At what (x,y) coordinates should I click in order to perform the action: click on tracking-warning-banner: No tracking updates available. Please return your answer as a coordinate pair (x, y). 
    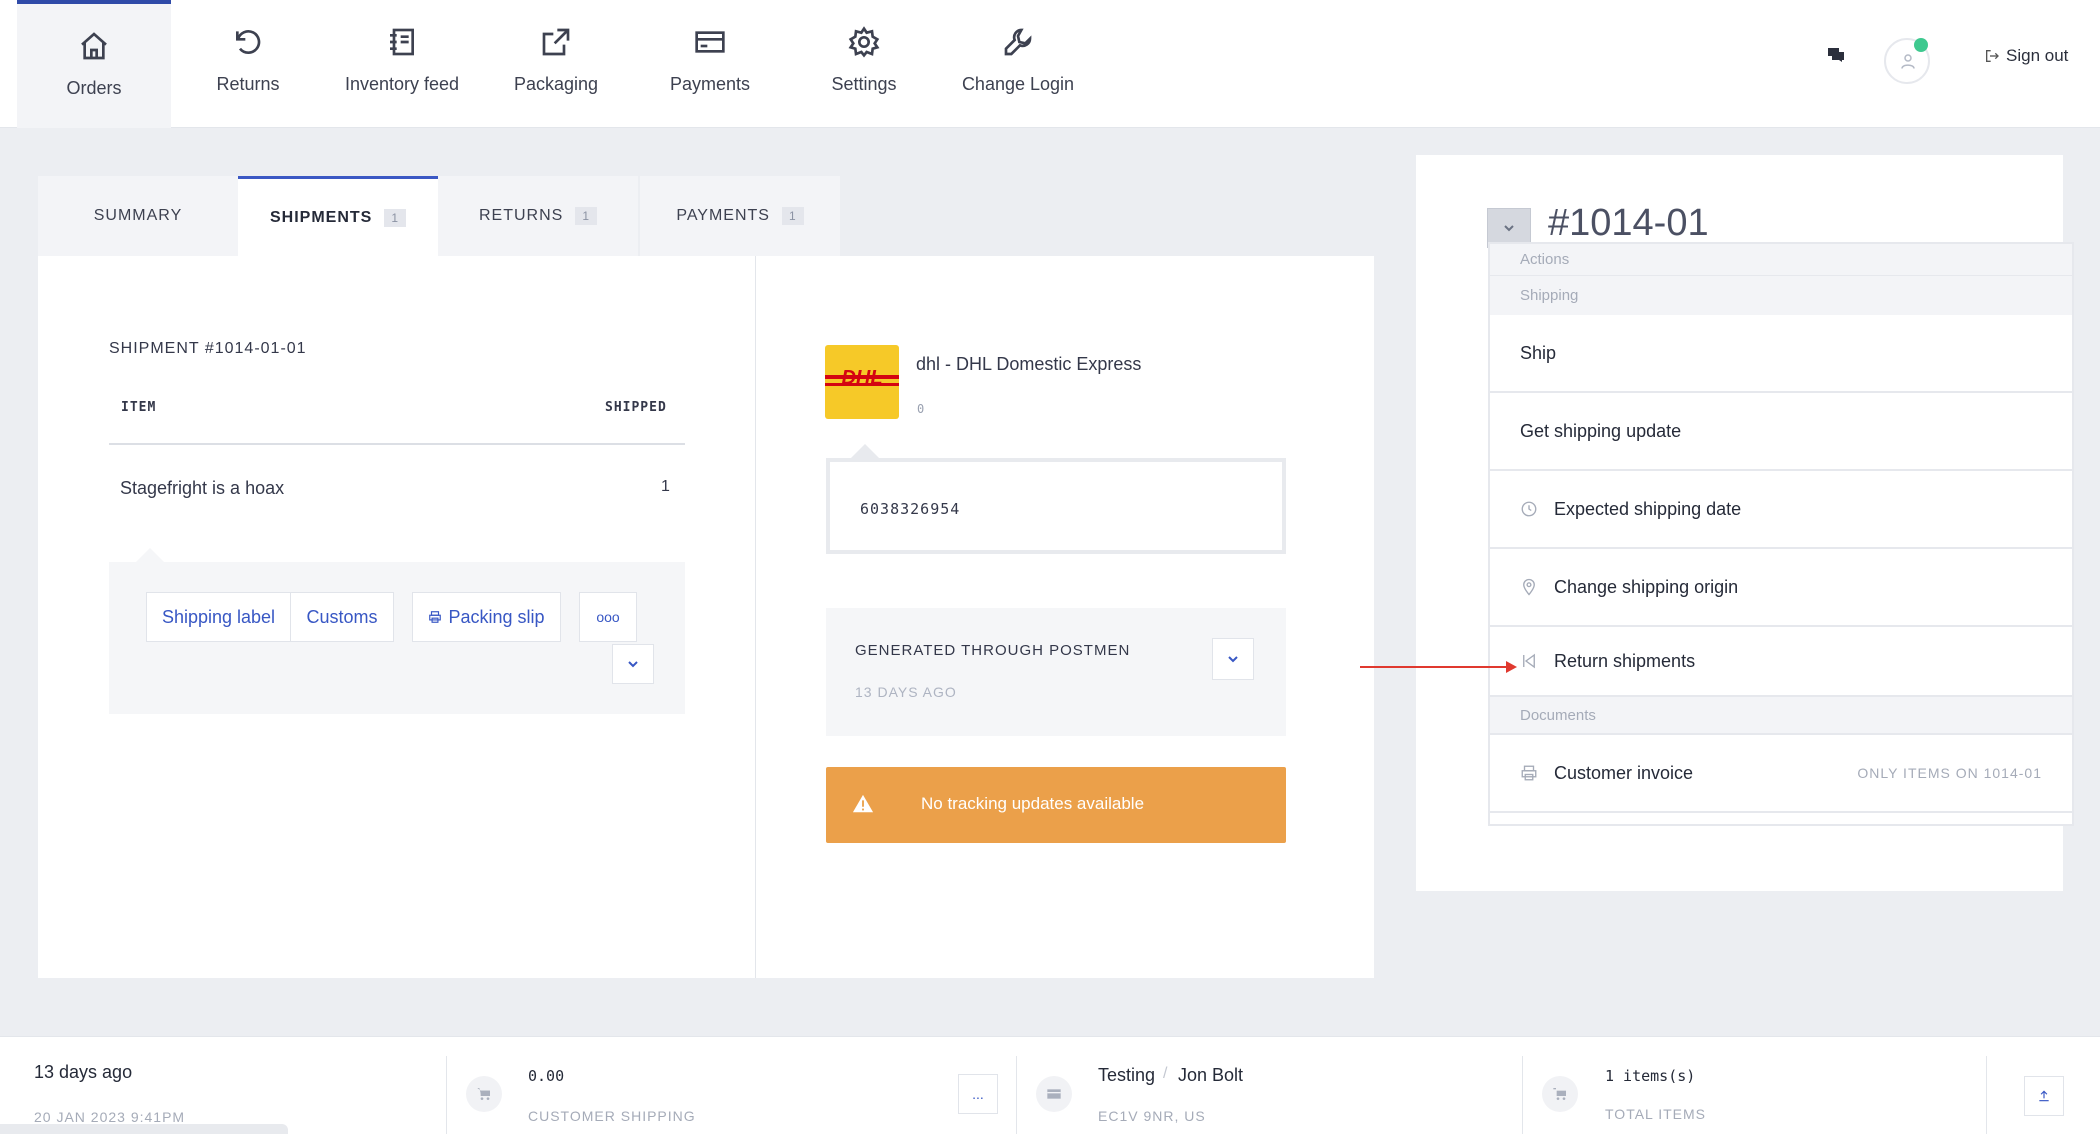
    Looking at the image, I should click on (1056, 805).